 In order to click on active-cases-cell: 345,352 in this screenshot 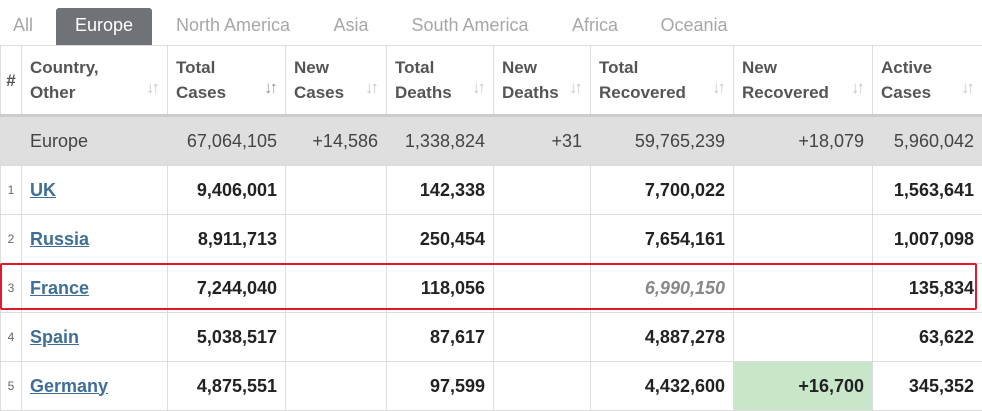, I will do `click(927, 386)`.